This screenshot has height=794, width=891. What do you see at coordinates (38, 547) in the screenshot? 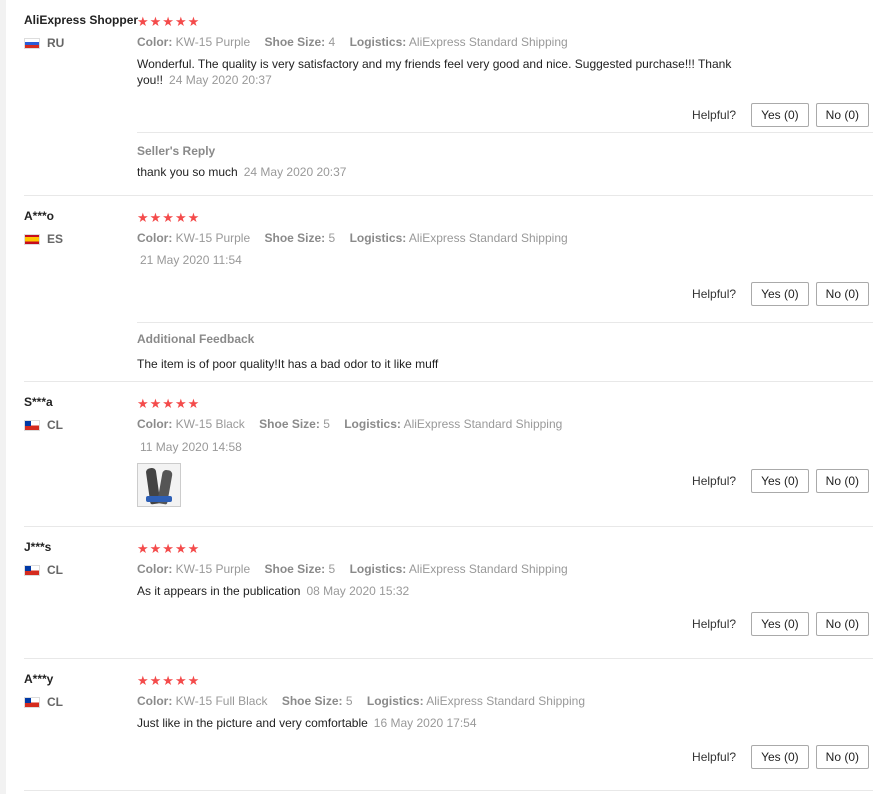
I see `reviewer-name: J***s` at bounding box center [38, 547].